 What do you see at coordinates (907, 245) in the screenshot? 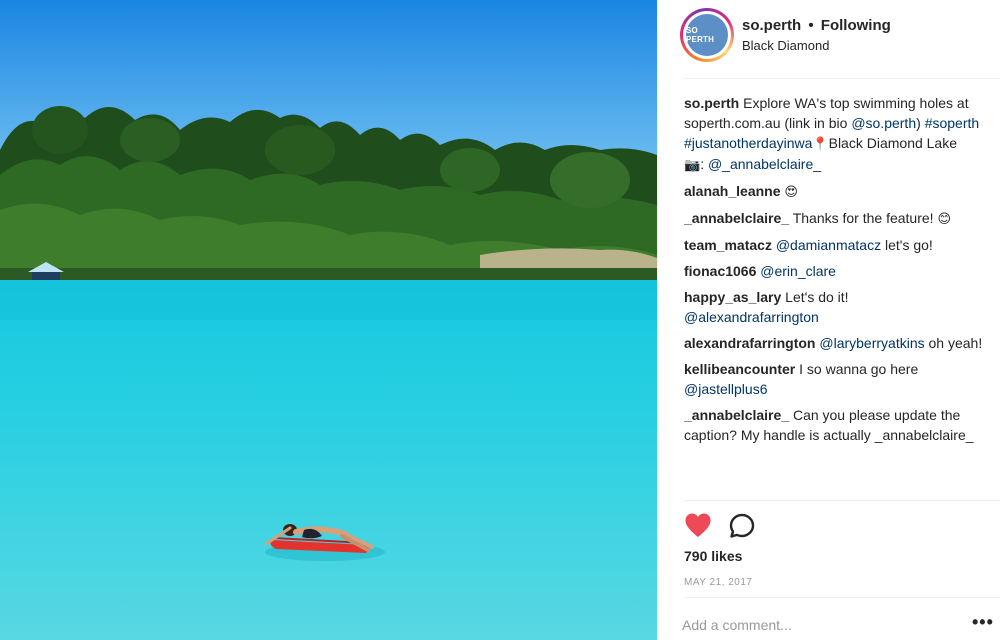
I see `comment-text: let's go!` at bounding box center [907, 245].